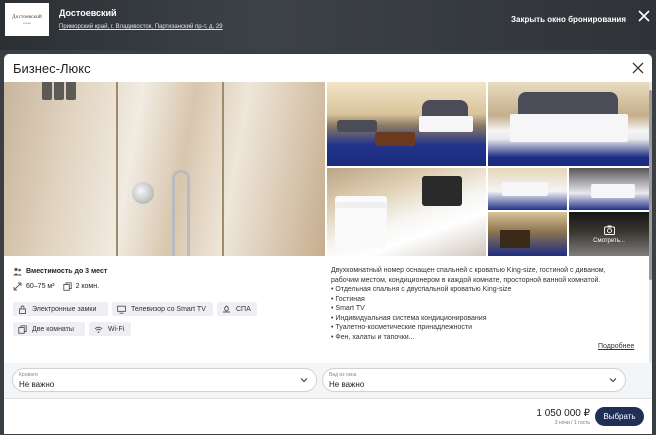  I want to click on view-select-value: Не важно, so click(347, 384).